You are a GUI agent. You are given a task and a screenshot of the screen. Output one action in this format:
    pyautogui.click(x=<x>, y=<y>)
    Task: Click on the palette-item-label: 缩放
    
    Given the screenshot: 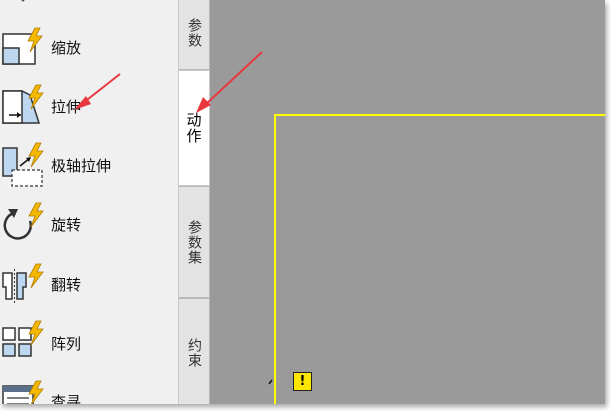 What is the action you would take?
    pyautogui.click(x=66, y=47)
    